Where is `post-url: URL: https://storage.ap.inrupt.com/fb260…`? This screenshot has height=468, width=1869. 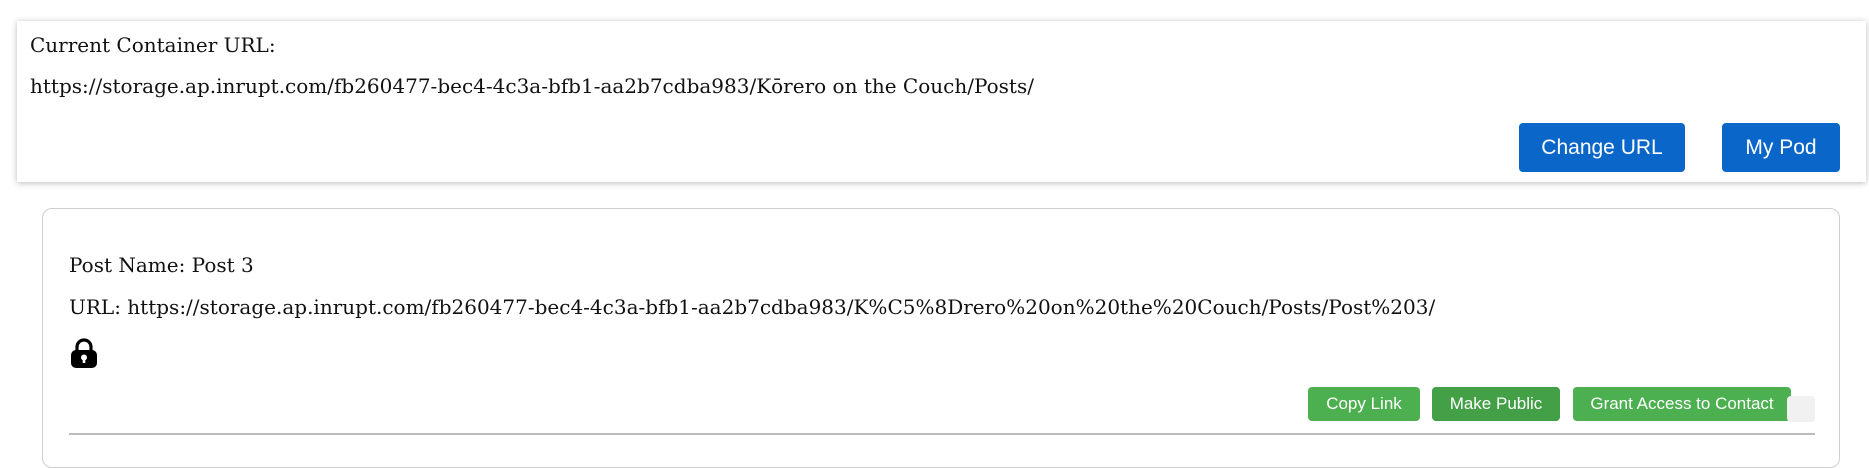 post-url: URL: https://storage.ap.inrupt.com/fb260… is located at coordinates (752, 307).